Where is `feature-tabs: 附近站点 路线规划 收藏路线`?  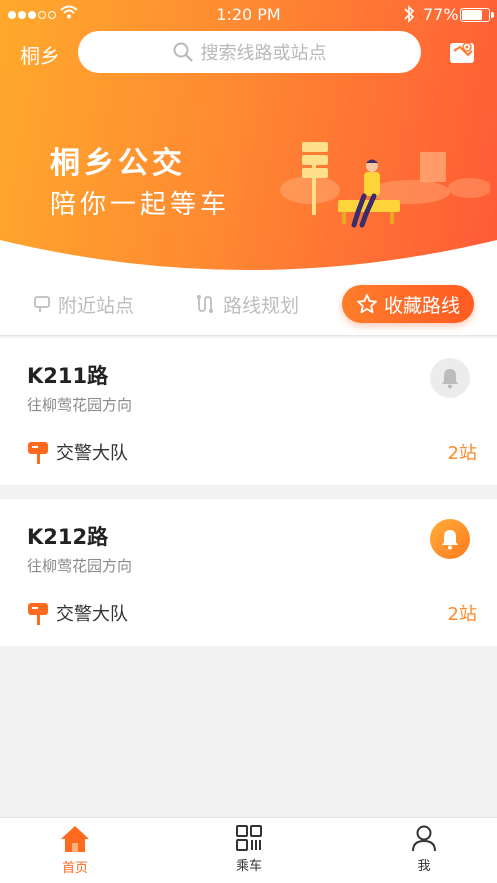
feature-tabs: 附近站点 路线规划 收藏路线 is located at coordinates (248, 304).